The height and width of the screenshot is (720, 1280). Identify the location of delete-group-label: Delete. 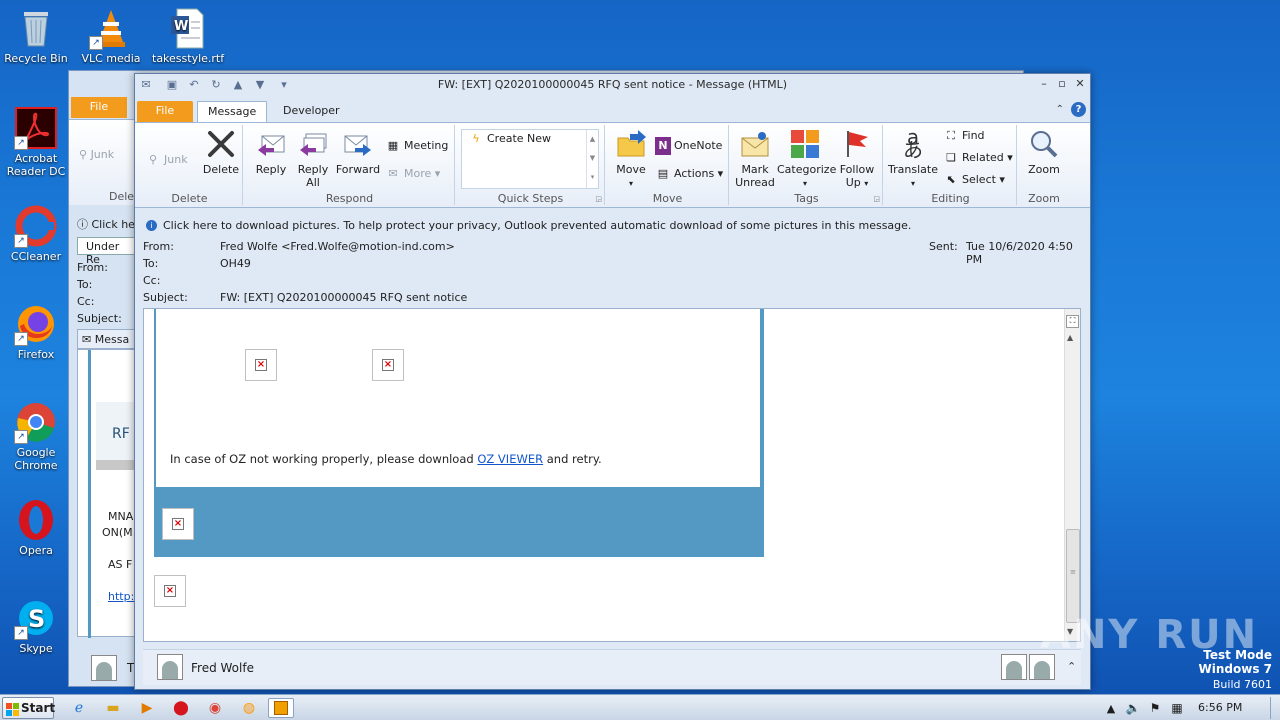
(189, 198).